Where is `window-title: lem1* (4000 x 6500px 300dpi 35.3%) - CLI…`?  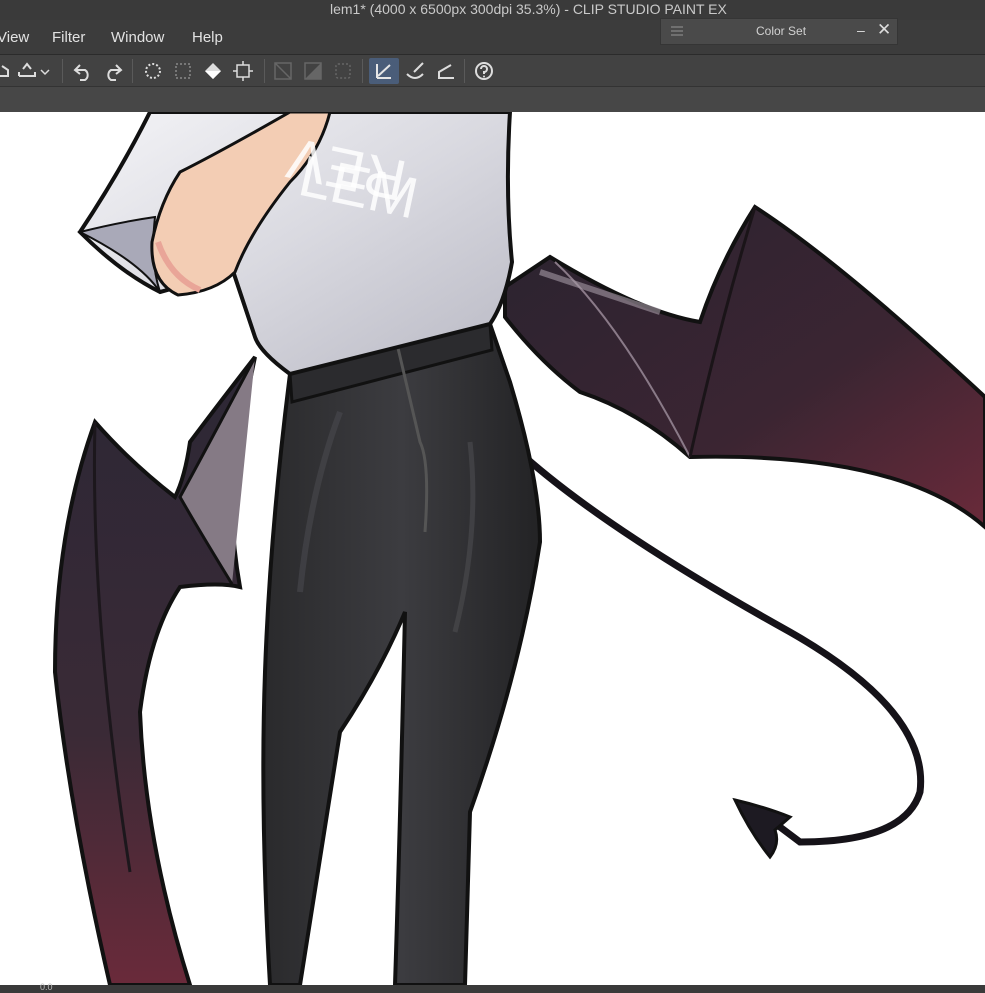 window-title: lem1* (4000 x 6500px 300dpi 35.3%) - CLI… is located at coordinates (528, 9).